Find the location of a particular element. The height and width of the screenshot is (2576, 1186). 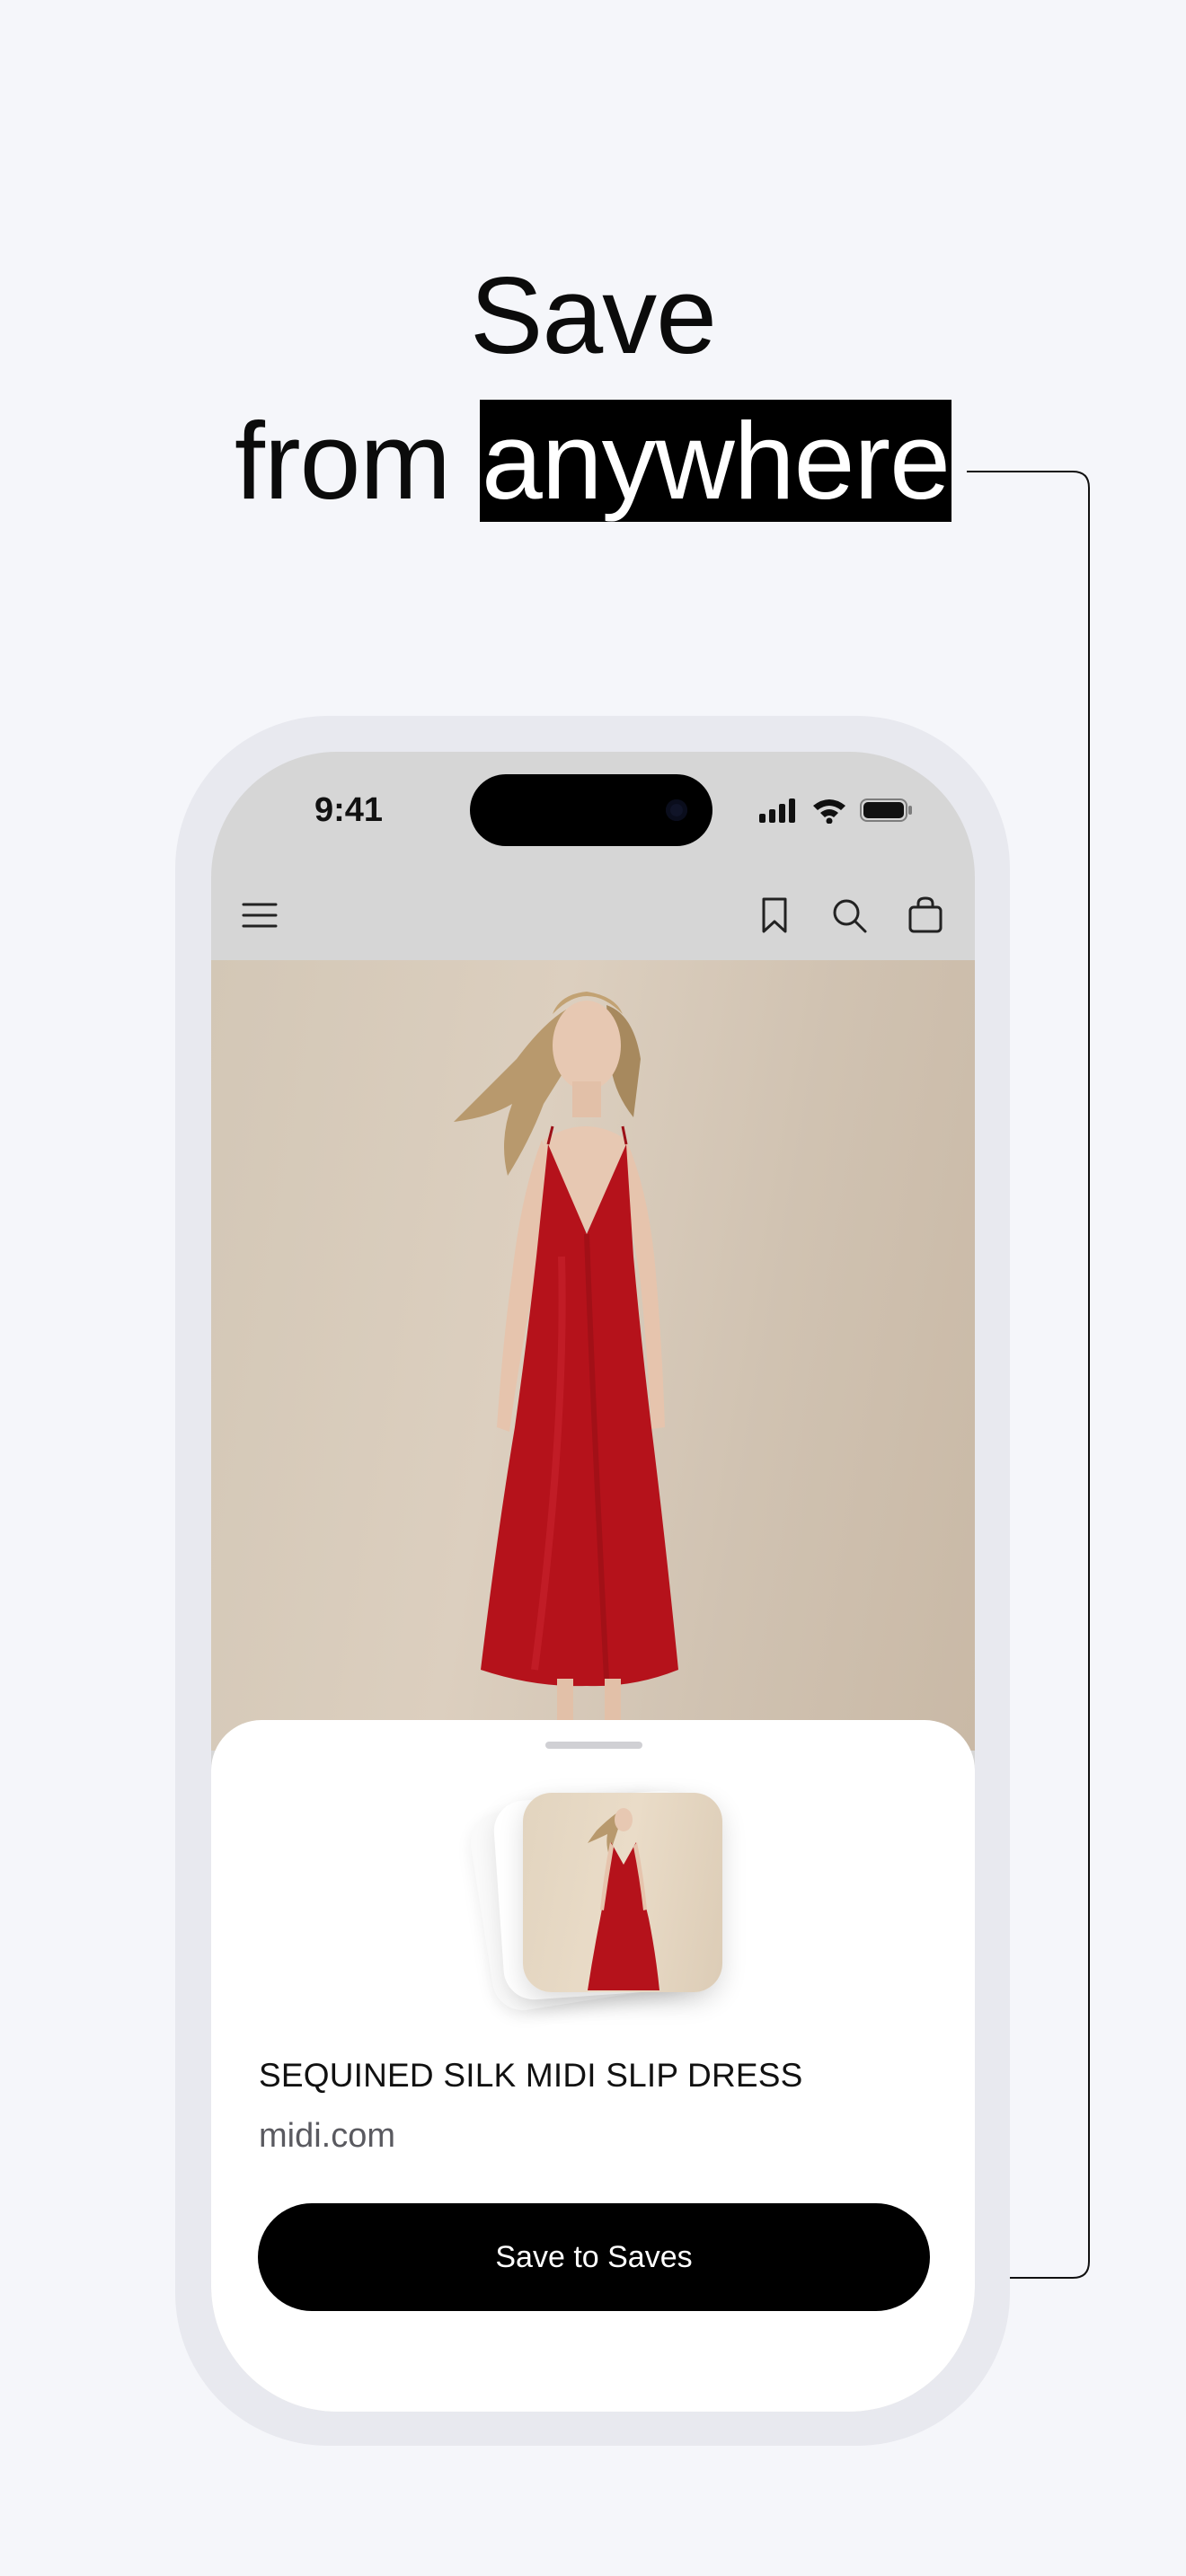

headline-highlight-word: anywhere is located at coordinates (715, 461).